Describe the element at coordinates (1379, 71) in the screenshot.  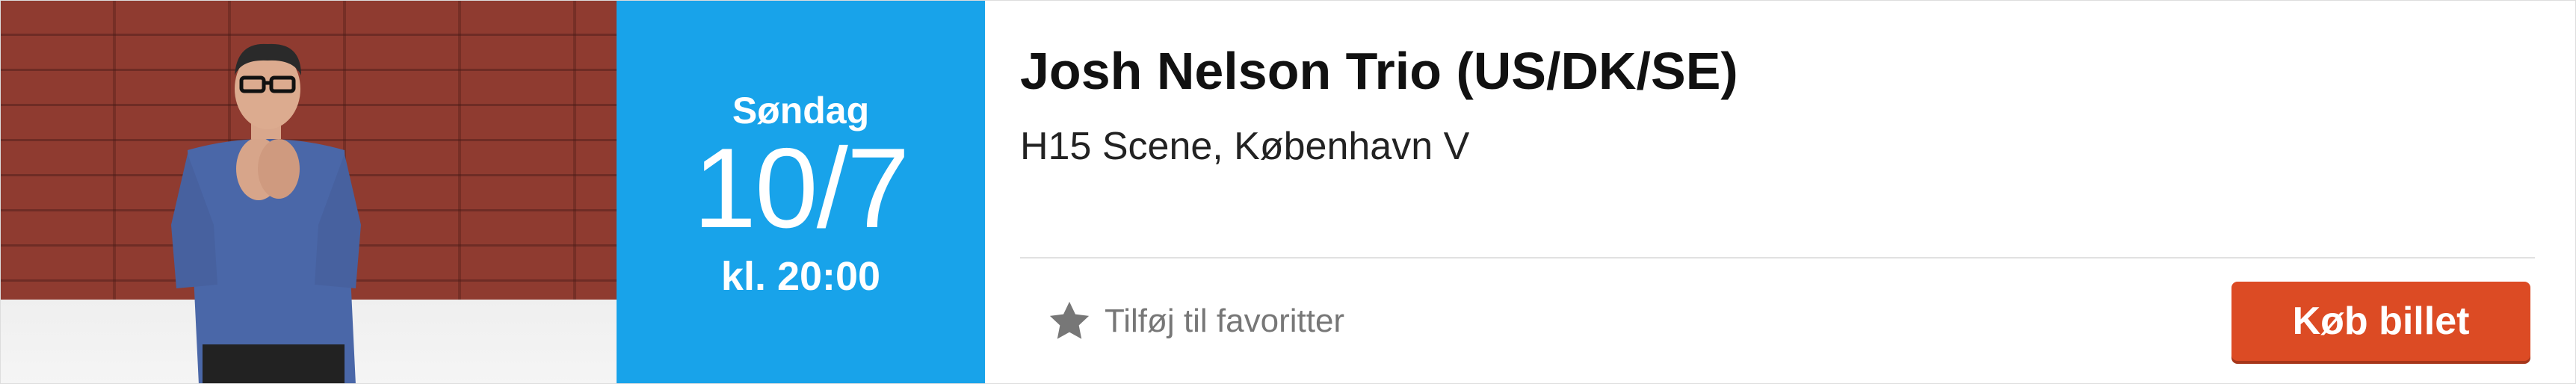
I see `event-title: Josh Nelson Trio (US/DK/SE)` at that location.